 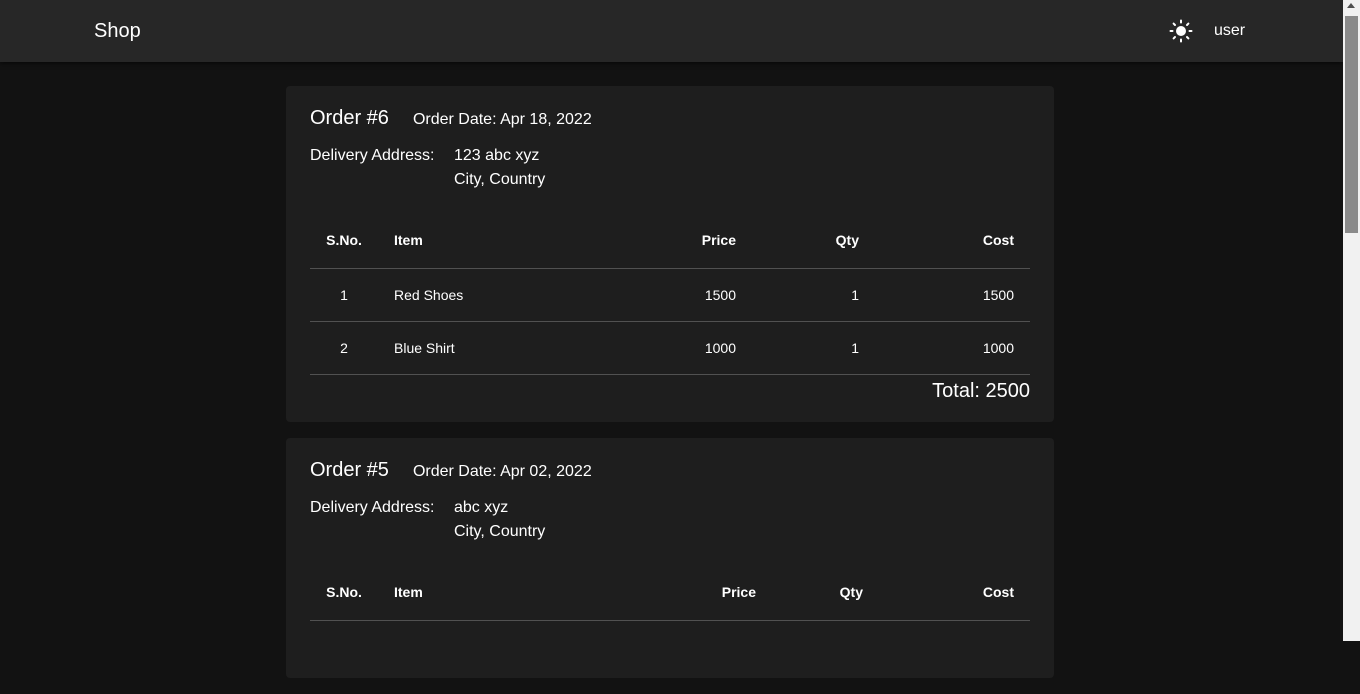 What do you see at coordinates (676, 348) in the screenshot?
I see `cell-price: 1000` at bounding box center [676, 348].